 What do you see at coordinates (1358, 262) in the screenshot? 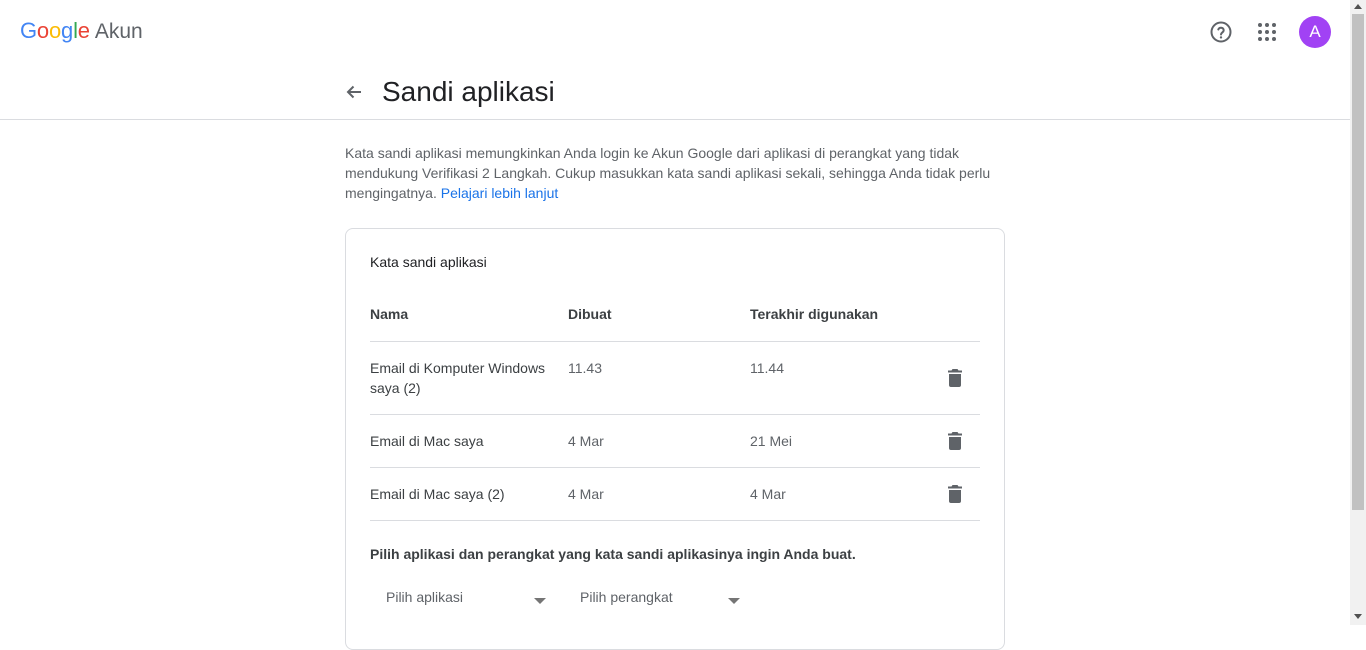
I see `scrollbar-thumb` at bounding box center [1358, 262].